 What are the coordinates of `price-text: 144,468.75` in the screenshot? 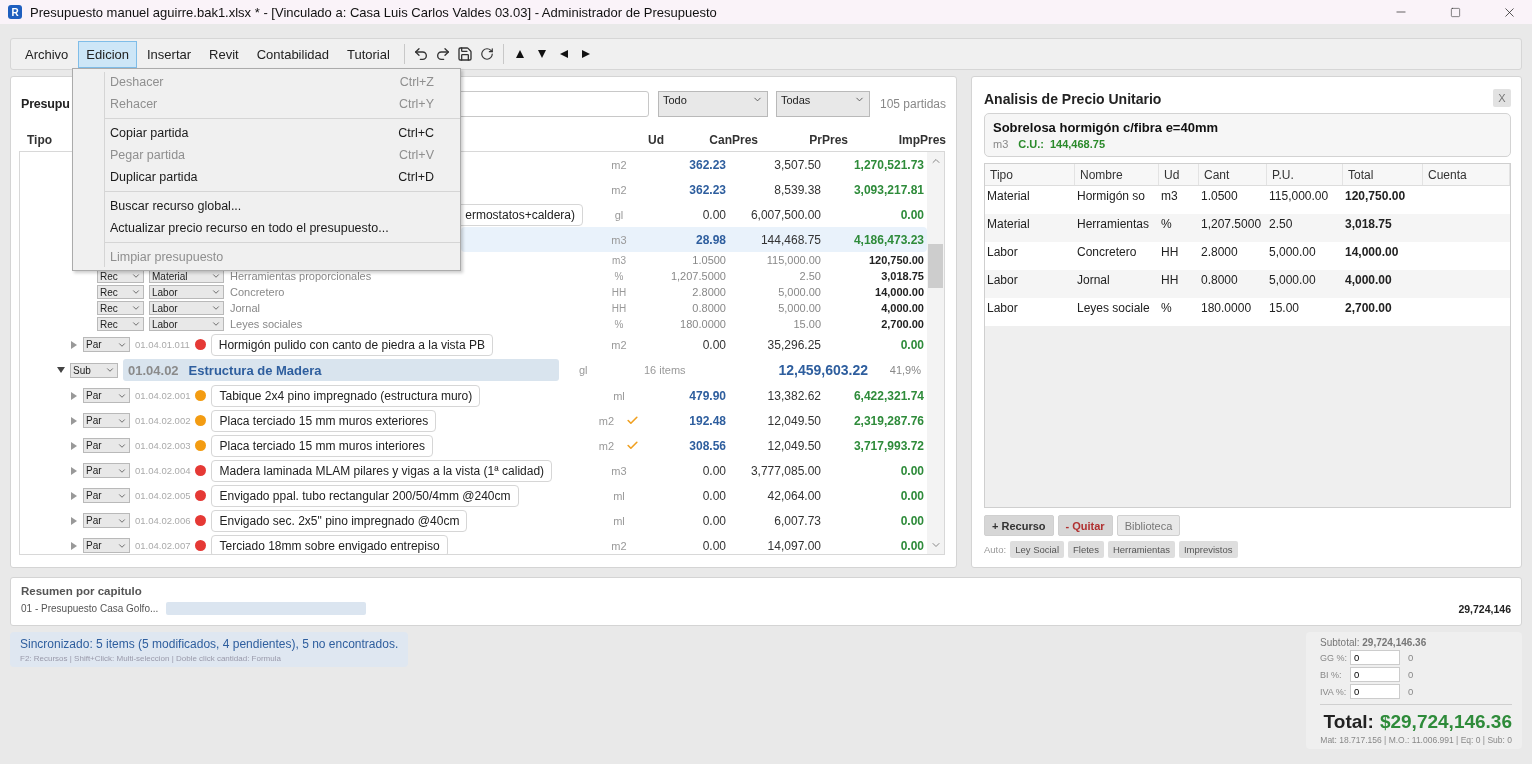 It's located at (790, 239).